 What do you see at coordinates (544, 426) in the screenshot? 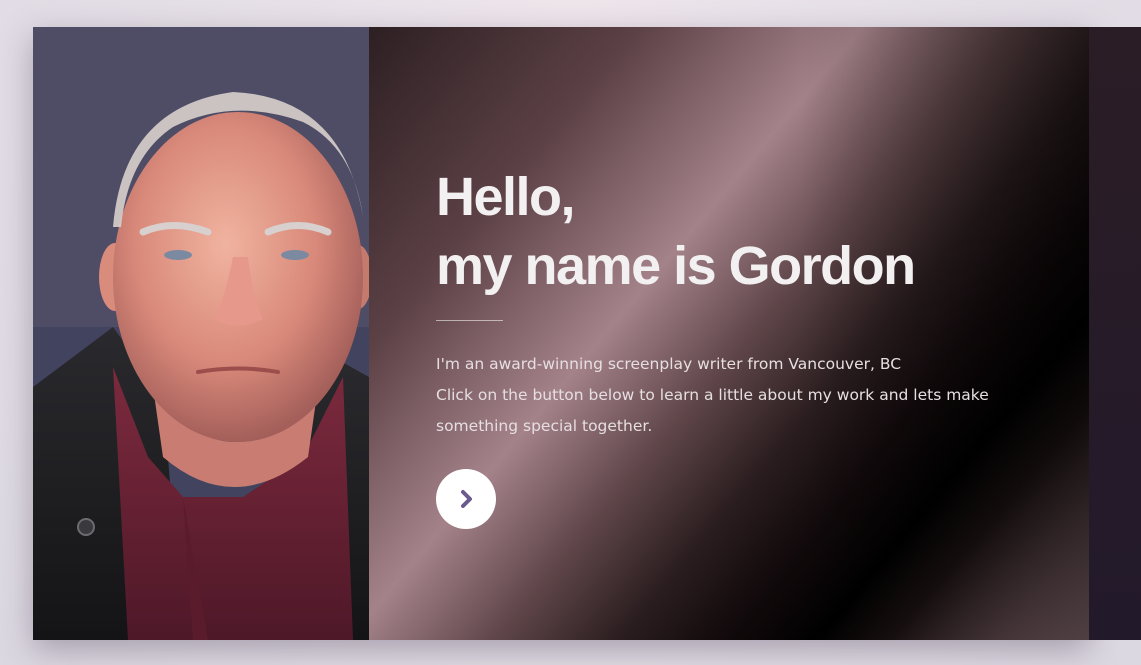
I see `description-line-3: something special together.` at bounding box center [544, 426].